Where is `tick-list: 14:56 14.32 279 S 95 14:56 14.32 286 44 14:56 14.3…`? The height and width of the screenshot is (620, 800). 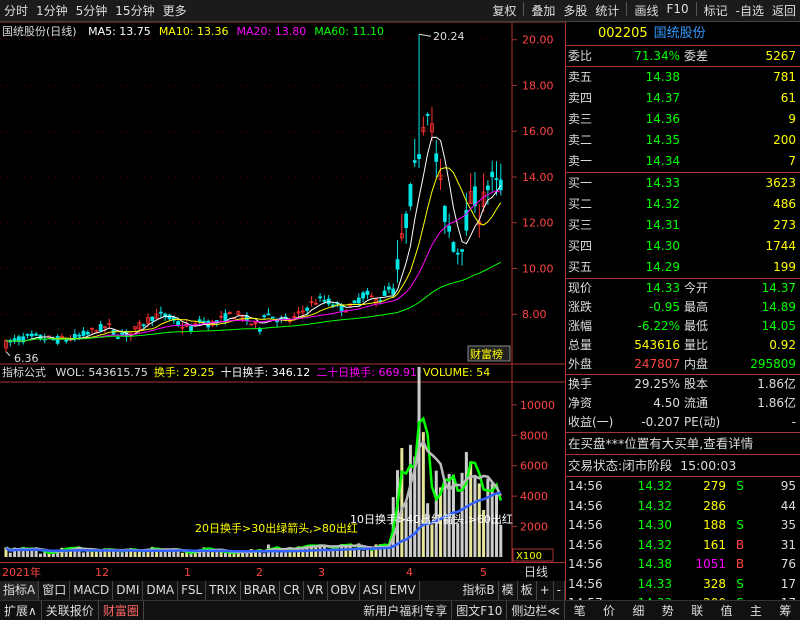
tick-list: 14:56 14.32 279 S 95 14:56 14.32 286 44 14:56 14.3… is located at coordinates (683, 548).